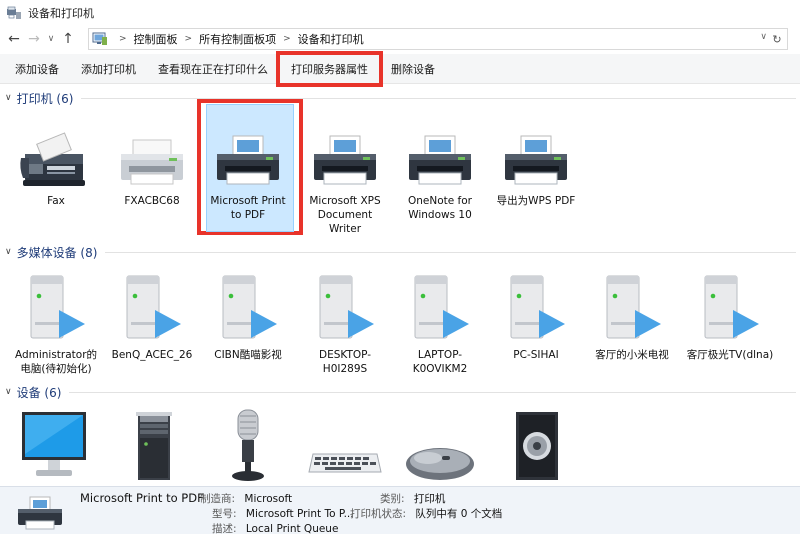 This screenshot has height=534, width=800. I want to click on selected-printer-thumbnail-icon, so click(40, 513).